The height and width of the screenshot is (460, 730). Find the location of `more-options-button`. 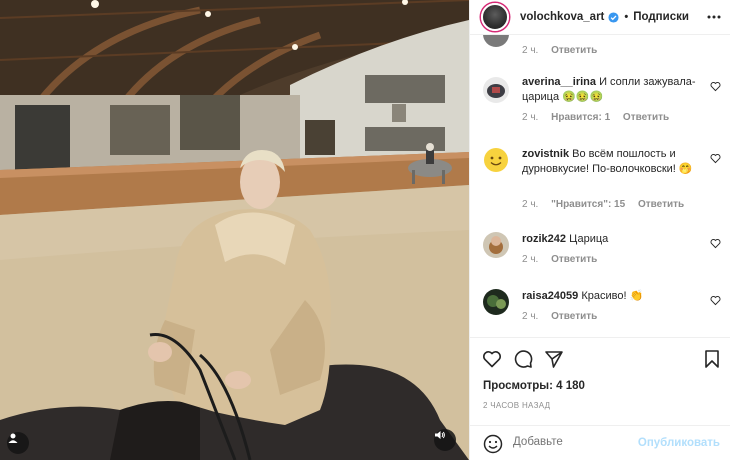

more-options-button is located at coordinates (714, 17).